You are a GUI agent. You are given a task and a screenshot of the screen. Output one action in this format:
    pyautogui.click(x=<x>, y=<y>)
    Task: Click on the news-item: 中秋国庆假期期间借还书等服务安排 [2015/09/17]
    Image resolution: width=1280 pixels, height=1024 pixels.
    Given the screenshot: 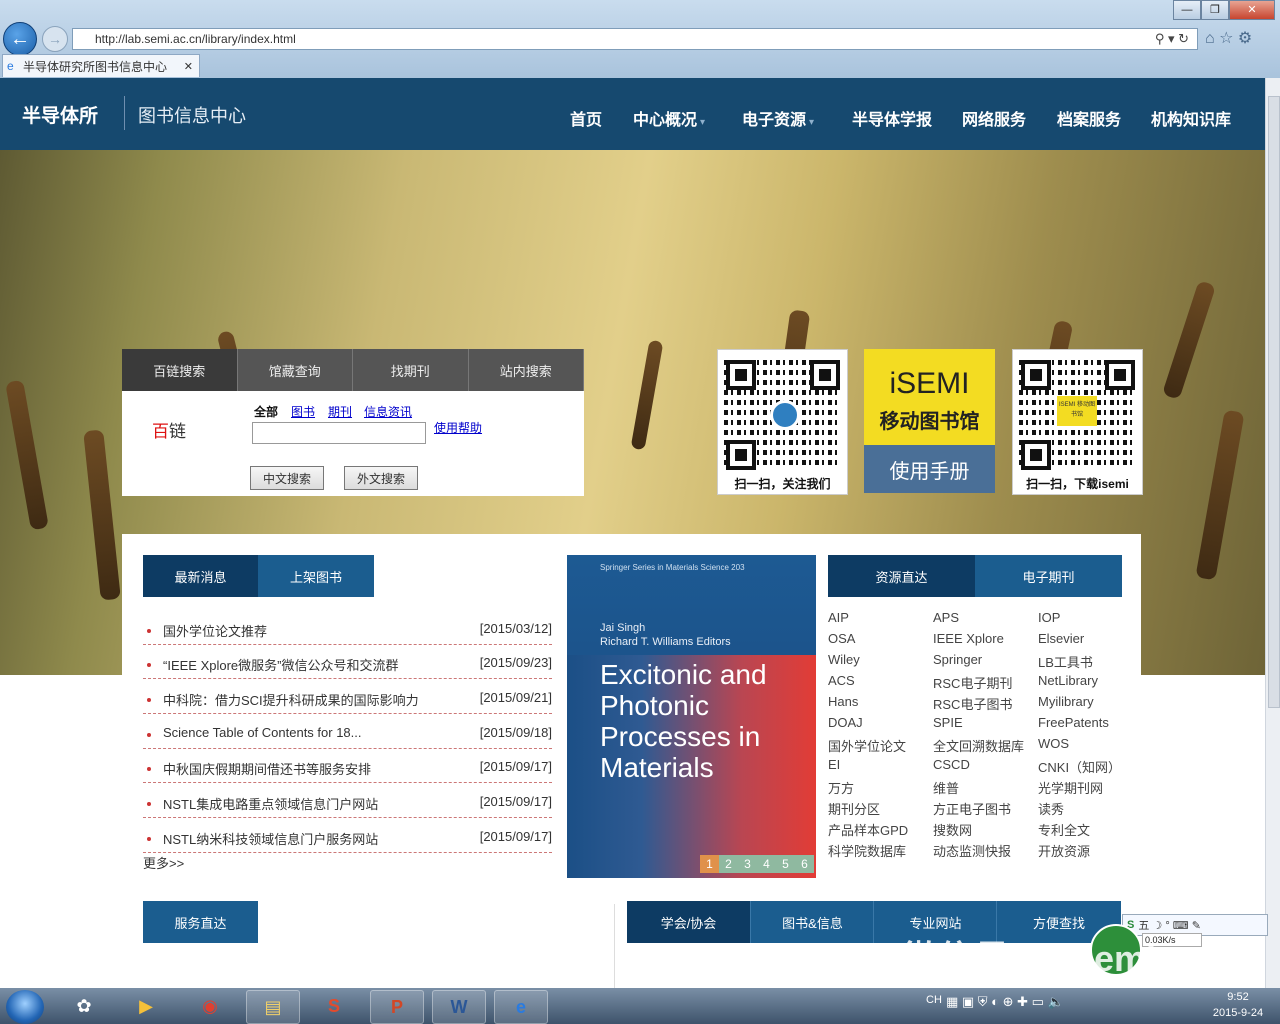 What is the action you would take?
    pyautogui.click(x=347, y=765)
    